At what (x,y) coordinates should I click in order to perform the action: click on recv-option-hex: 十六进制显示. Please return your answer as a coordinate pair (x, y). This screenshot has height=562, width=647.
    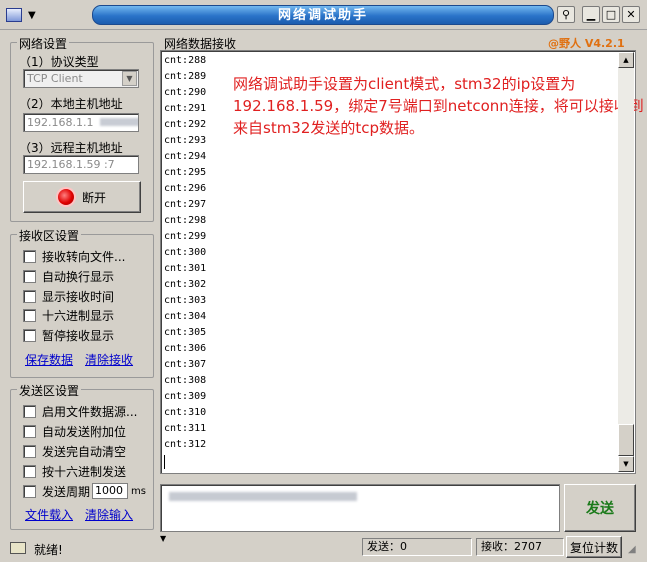
    Looking at the image, I should click on (68, 315).